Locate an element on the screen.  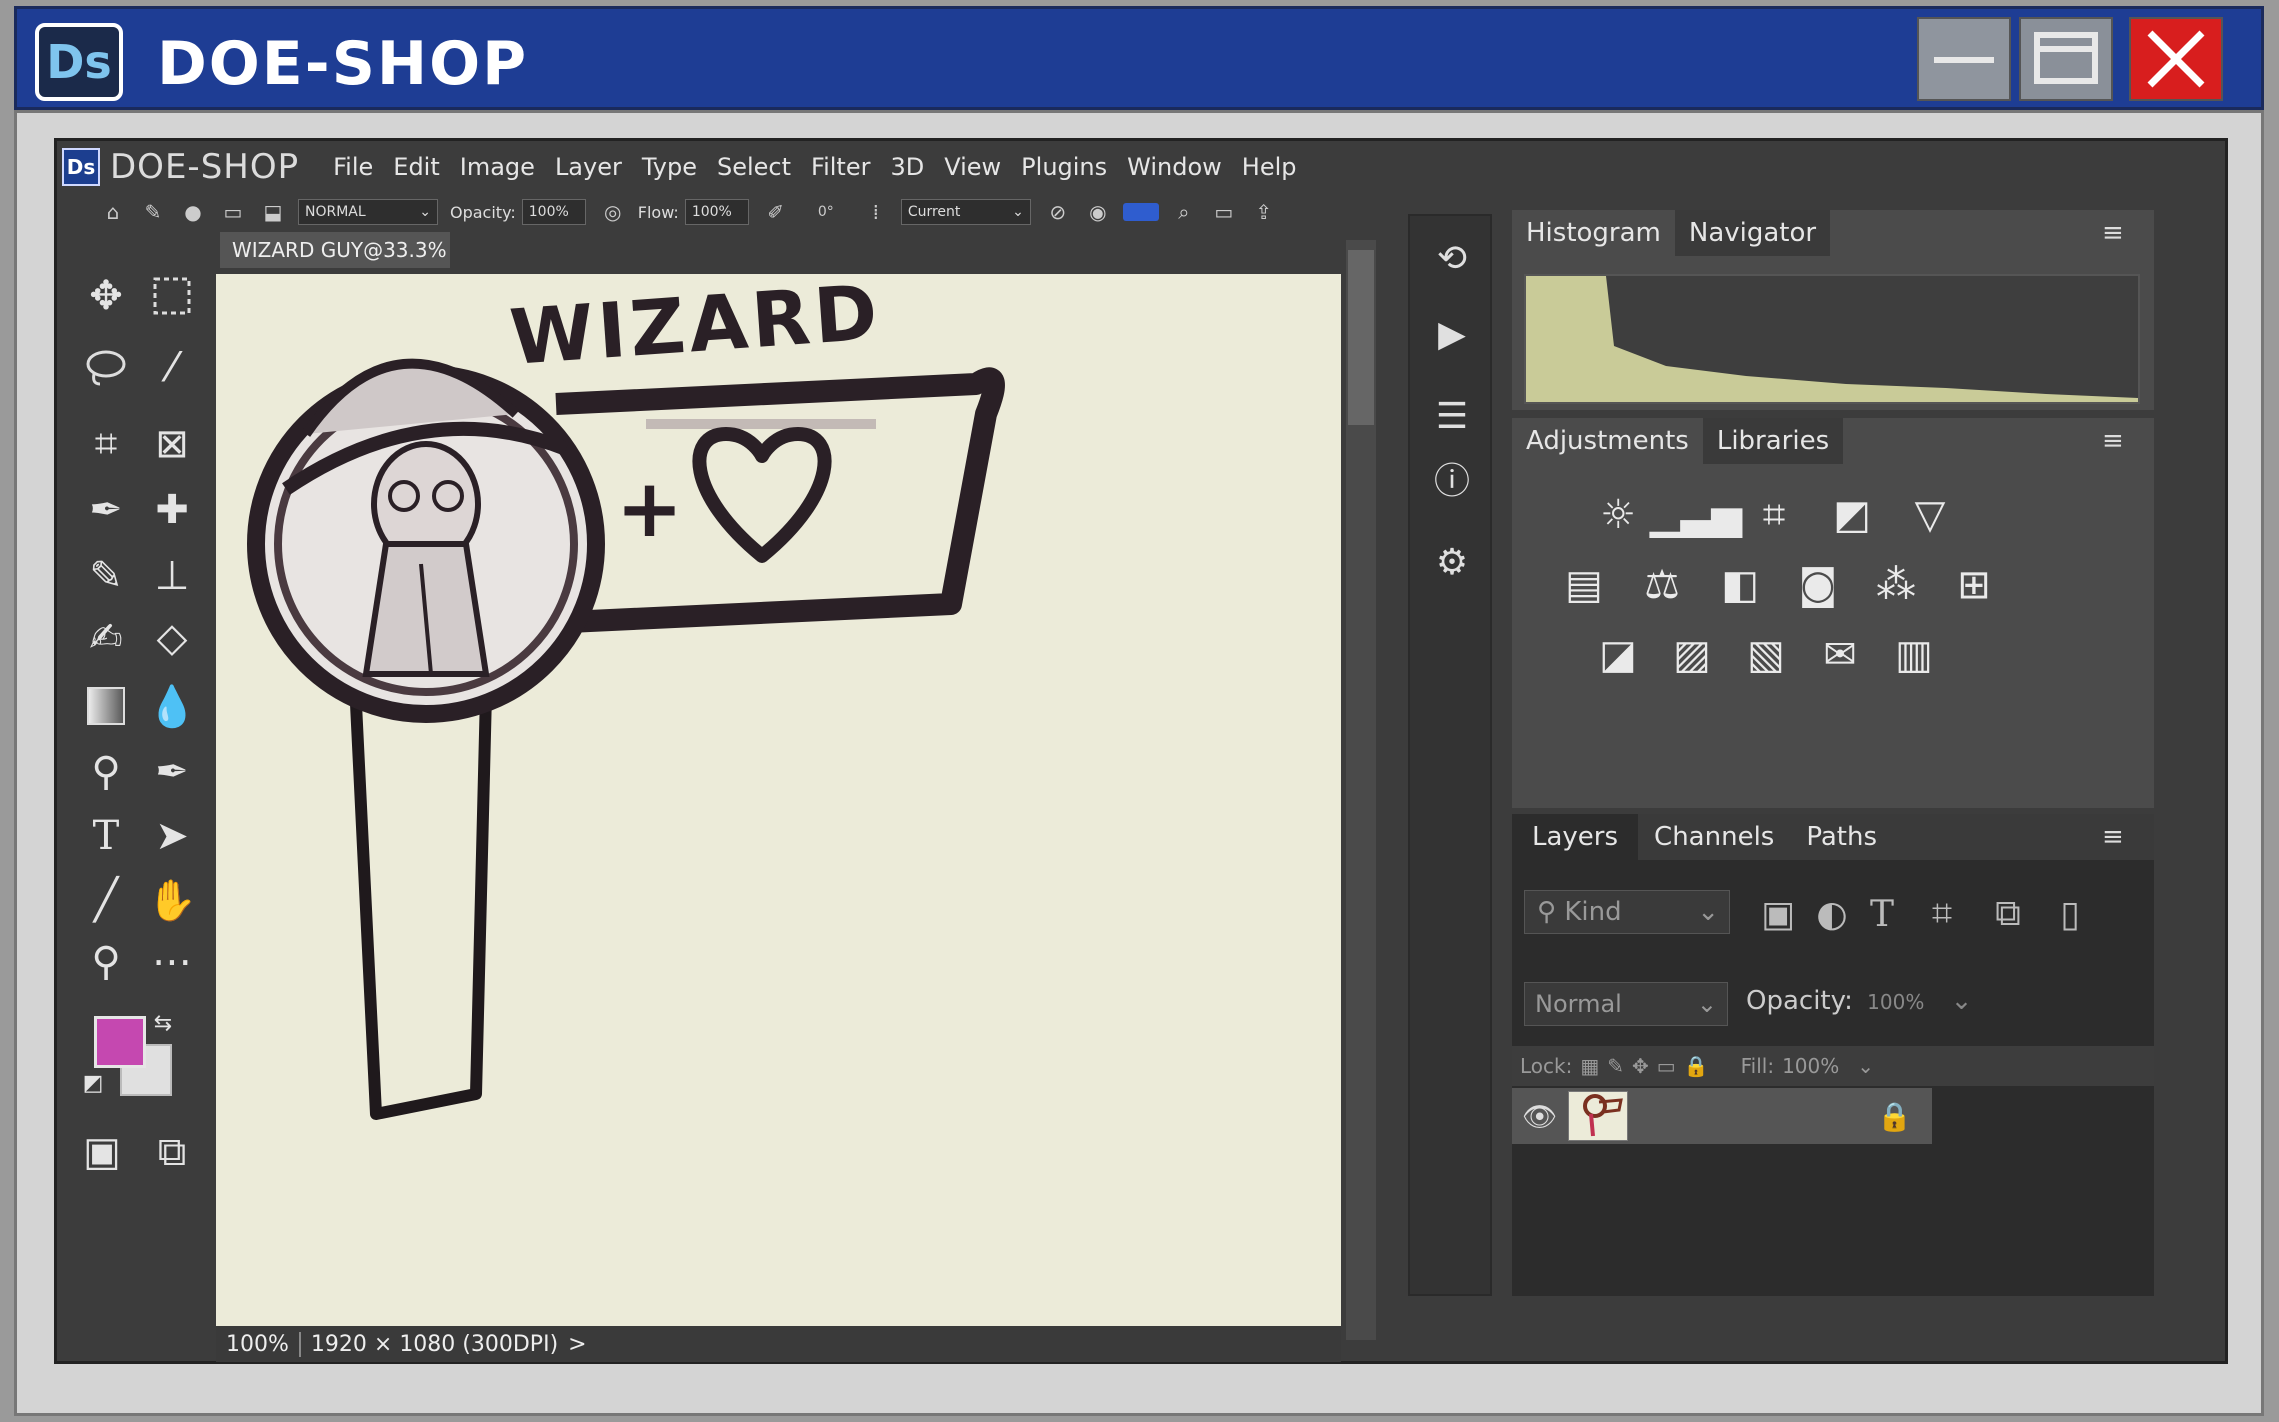
history-icon: ⟲ is located at coordinates (1452, 258).